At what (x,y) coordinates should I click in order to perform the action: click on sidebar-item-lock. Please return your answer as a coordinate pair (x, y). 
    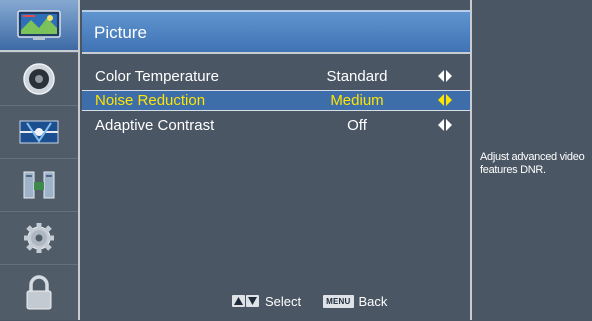
    Looking at the image, I should click on (39, 292).